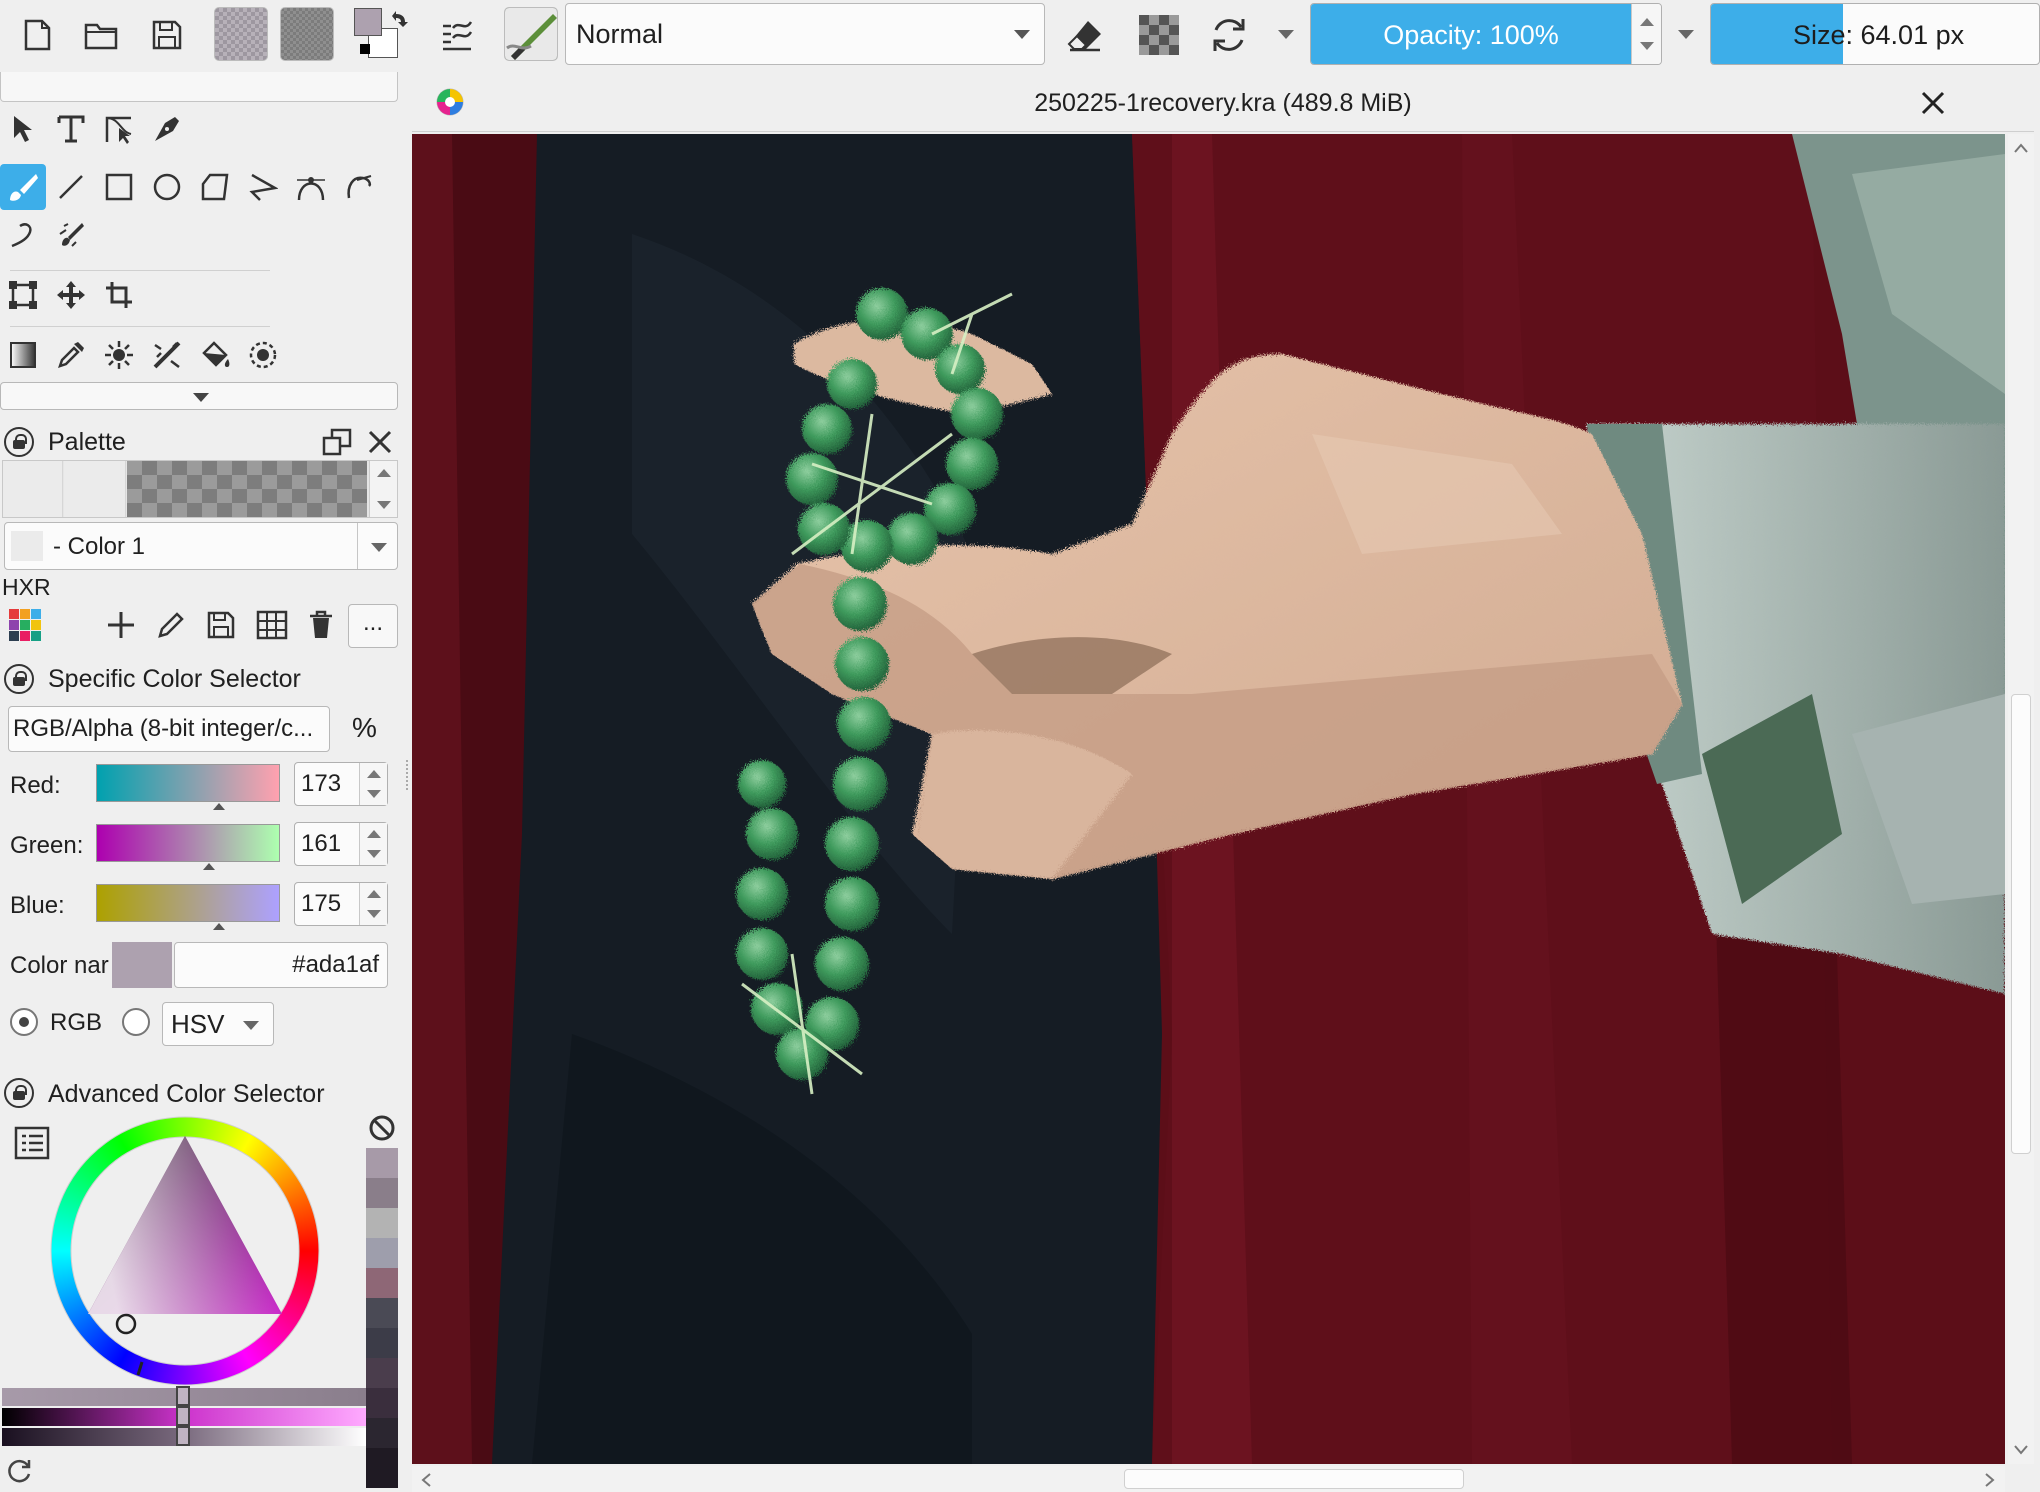 Image resolution: width=2040 pixels, height=1492 pixels. Describe the element at coordinates (188, 783) in the screenshot. I see `red-channel-slider` at that location.